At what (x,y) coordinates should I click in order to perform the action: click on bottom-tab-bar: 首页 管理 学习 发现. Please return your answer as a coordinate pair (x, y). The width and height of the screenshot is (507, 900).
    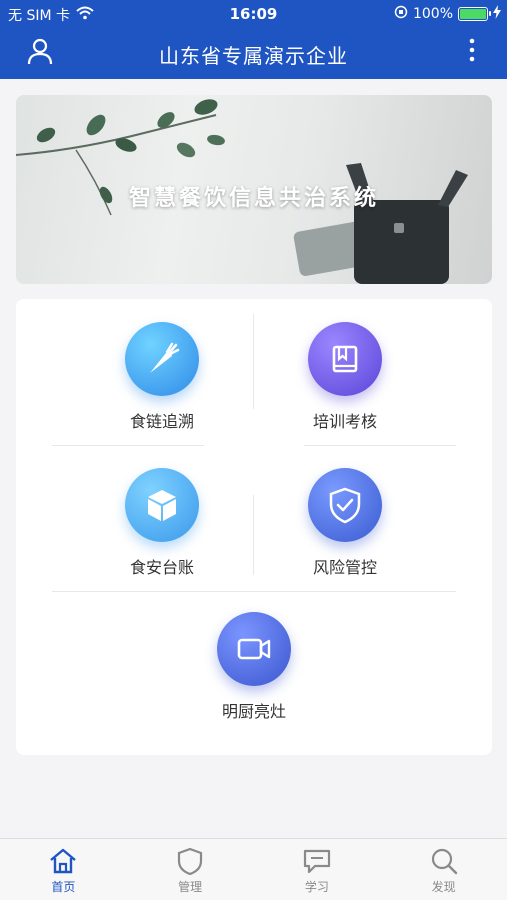
    Looking at the image, I should click on (253, 869).